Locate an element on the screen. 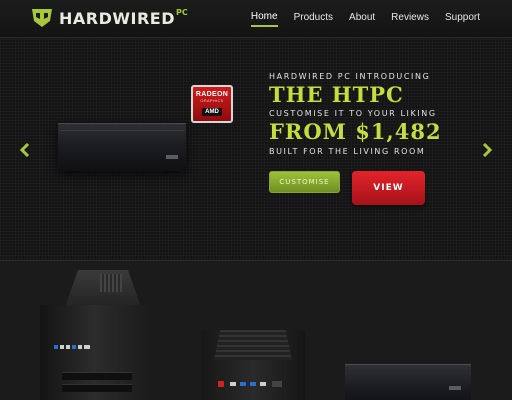 The height and width of the screenshot is (400, 512). logo-text: HARDWIRED is located at coordinates (117, 18).